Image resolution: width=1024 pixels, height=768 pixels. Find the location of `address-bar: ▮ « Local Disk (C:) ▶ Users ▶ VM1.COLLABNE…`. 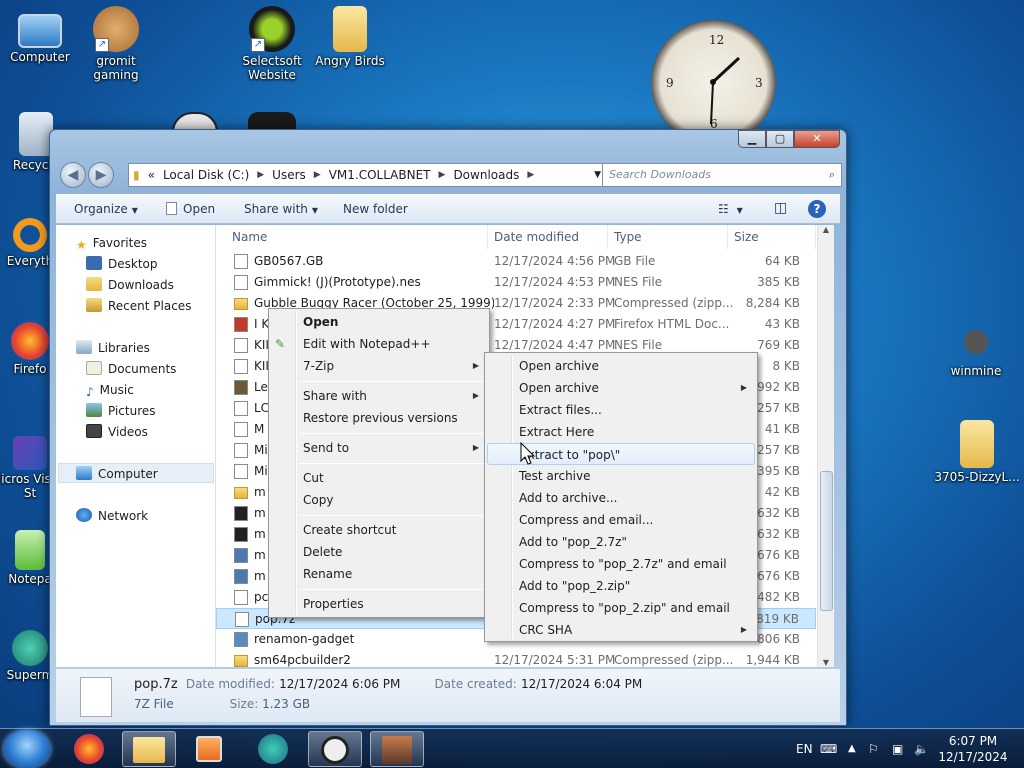

address-bar: ▮ « Local Disk (C:) ▶ Users ▶ VM1.COLLABNE… is located at coordinates (372, 175).